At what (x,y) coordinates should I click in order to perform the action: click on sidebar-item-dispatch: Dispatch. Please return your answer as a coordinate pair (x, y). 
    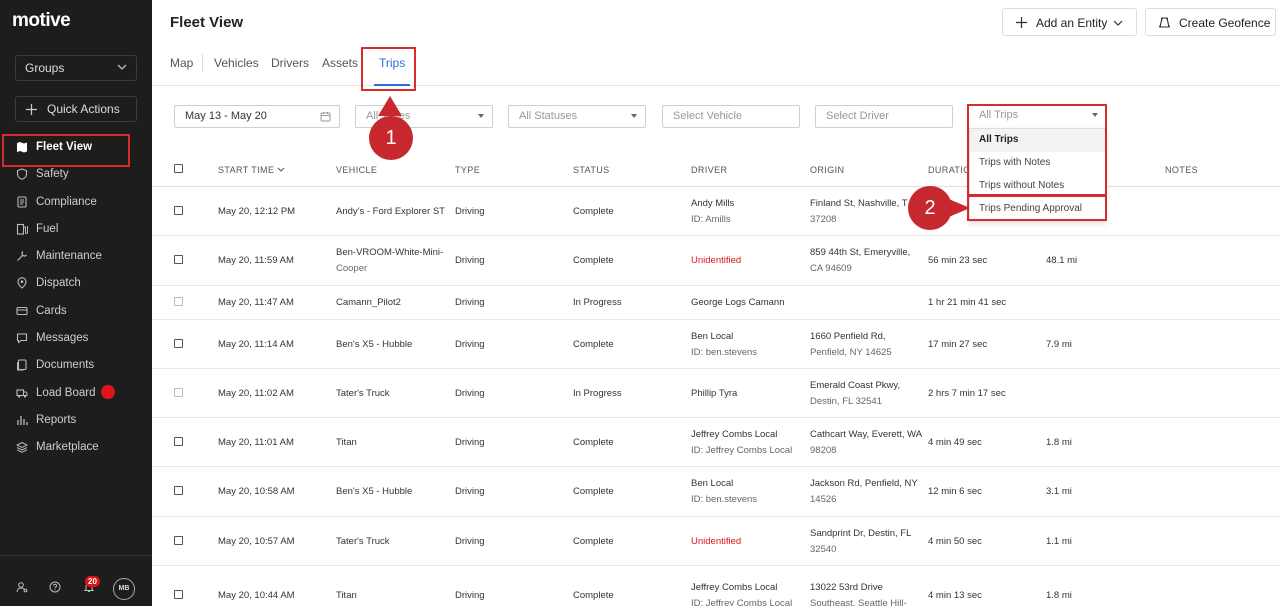
    Looking at the image, I should click on (76, 283).